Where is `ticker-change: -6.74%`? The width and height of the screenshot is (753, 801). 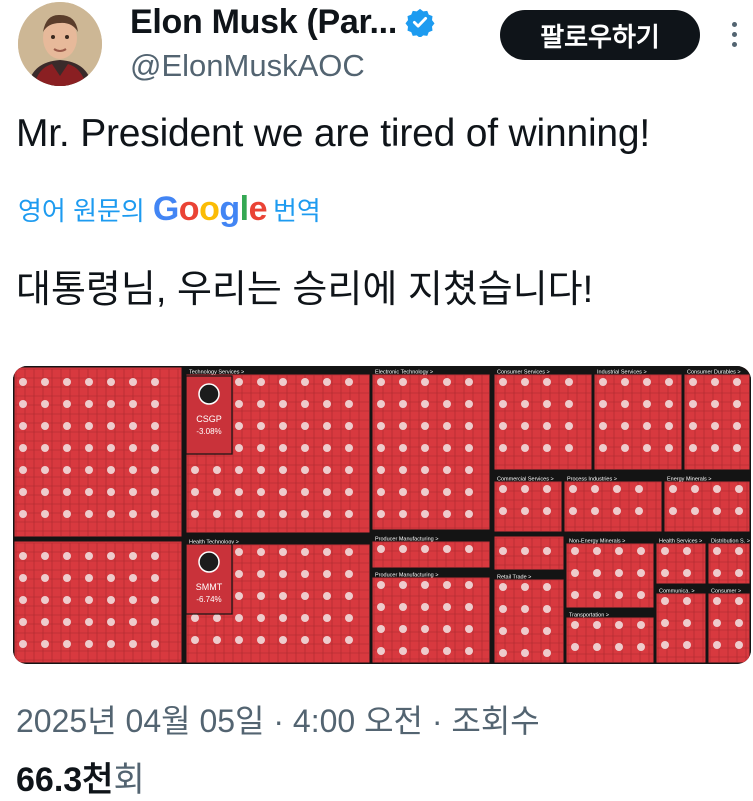 ticker-change: -6.74% is located at coordinates (208, 599).